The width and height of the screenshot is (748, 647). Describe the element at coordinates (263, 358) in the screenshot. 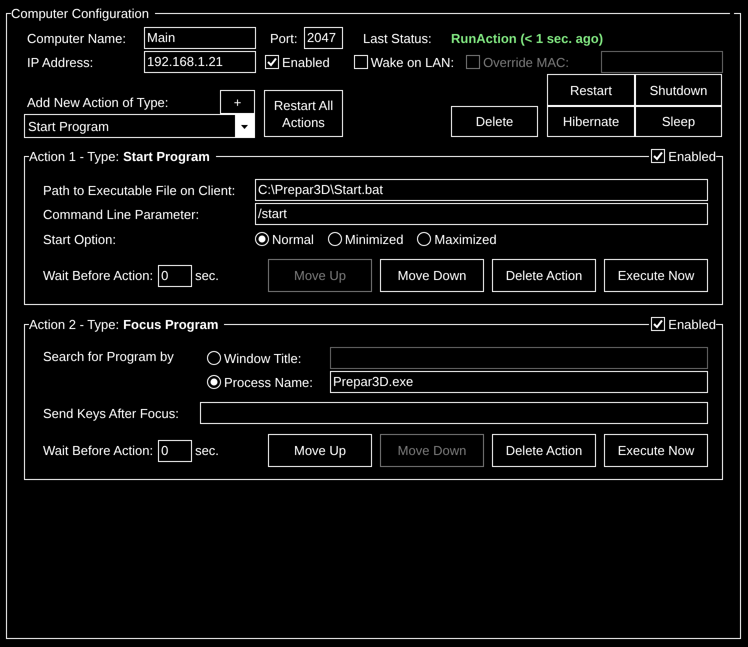

I see `radio-label: Window Title:` at that location.